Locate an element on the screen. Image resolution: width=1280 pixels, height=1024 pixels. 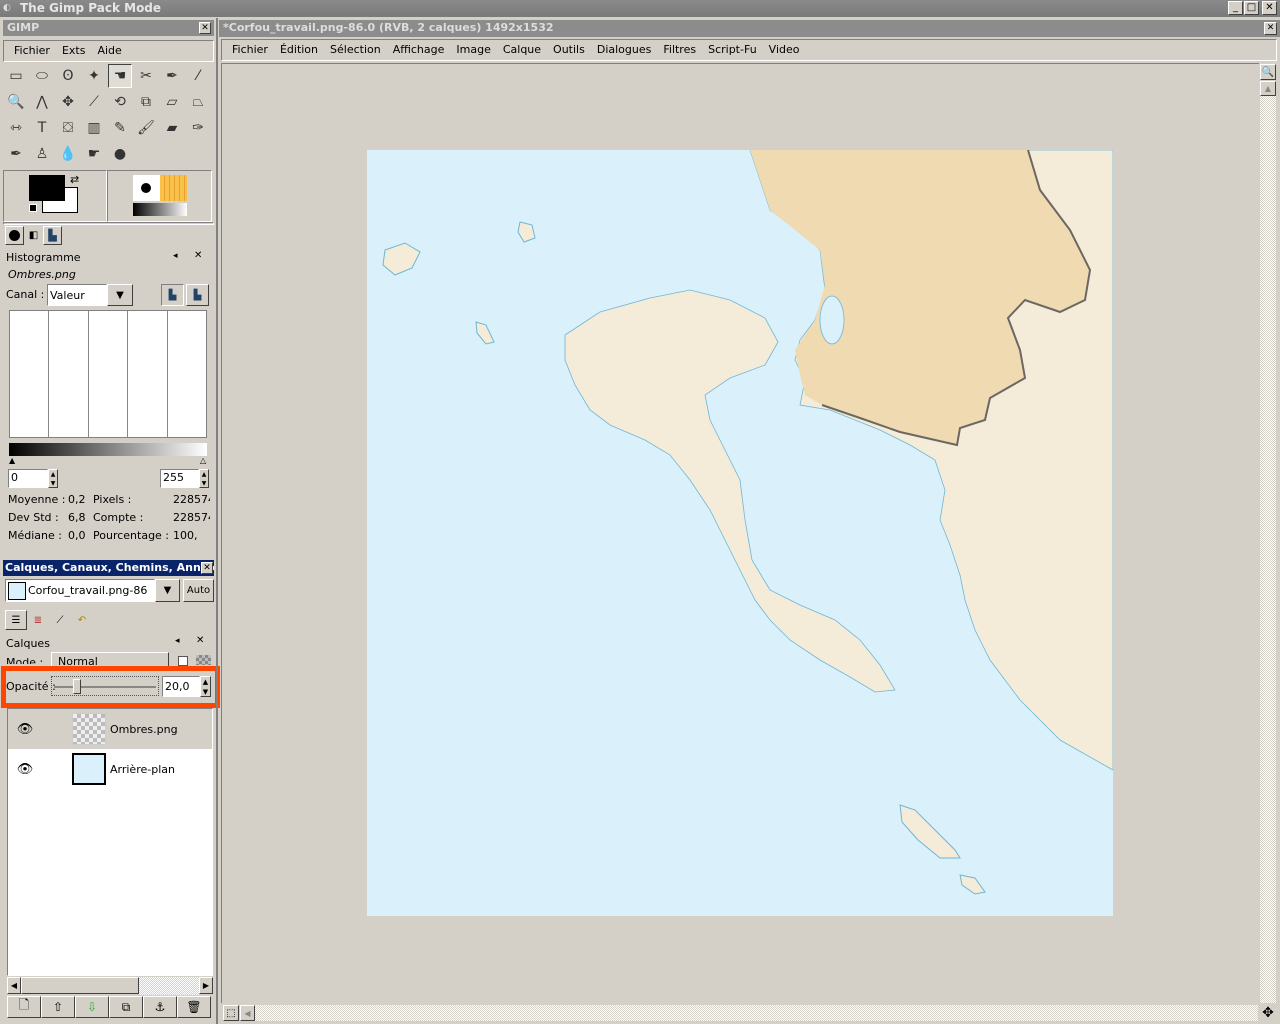
layers-hscrollbar: ◀ ▶ is located at coordinates (110, 986).